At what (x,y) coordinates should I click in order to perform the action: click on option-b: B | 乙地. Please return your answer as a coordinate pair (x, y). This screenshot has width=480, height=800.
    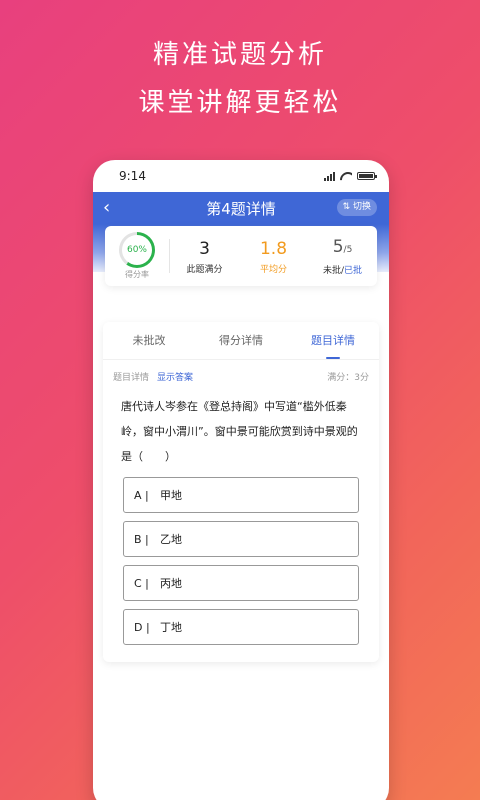
    Looking at the image, I should click on (241, 539).